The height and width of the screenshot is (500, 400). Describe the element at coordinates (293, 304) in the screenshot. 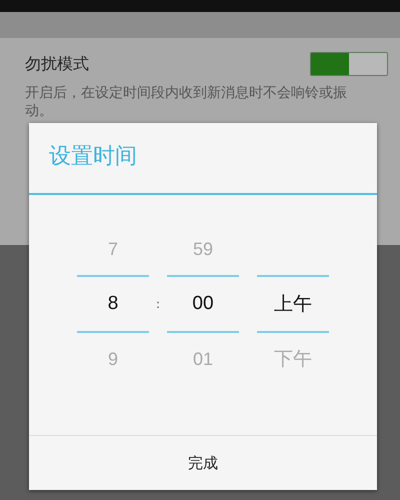

I see `period-value: 上午` at that location.